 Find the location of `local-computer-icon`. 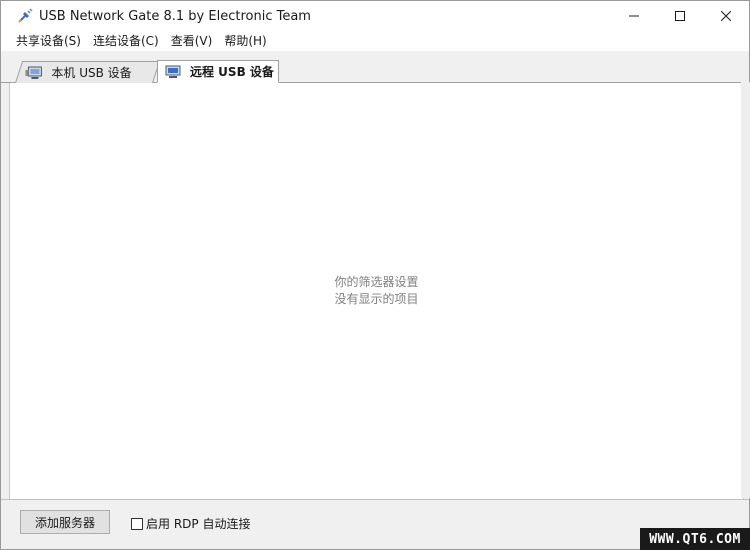

local-computer-icon is located at coordinates (34, 73).